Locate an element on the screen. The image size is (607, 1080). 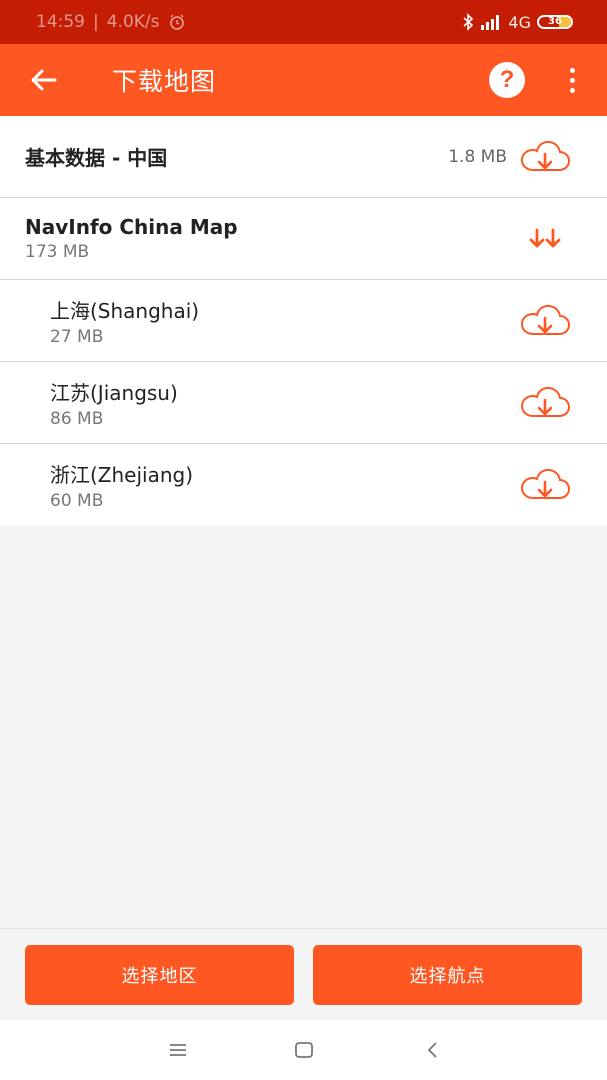
battery-icon: 36 is located at coordinates (555, 22).